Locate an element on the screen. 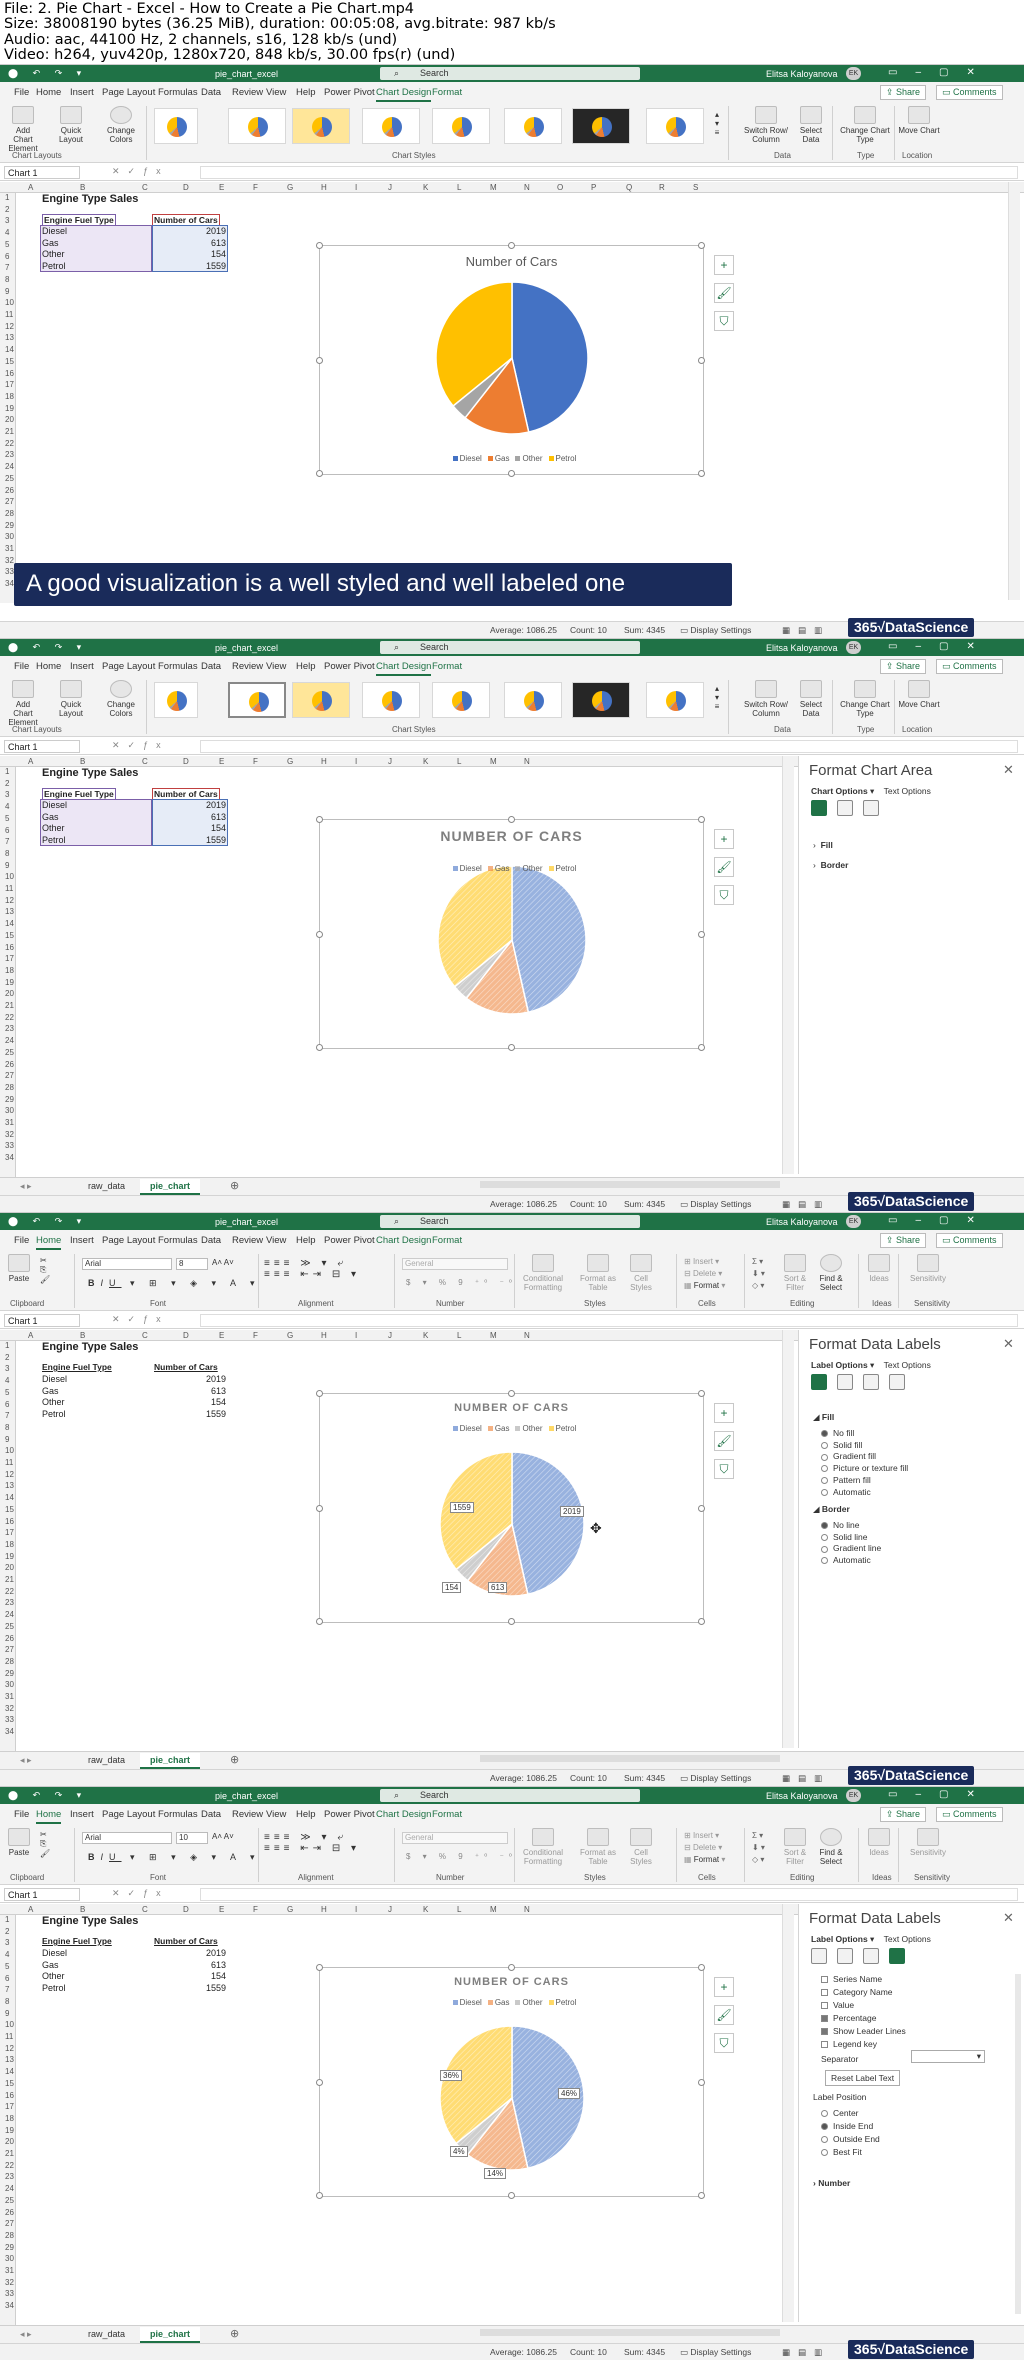 This screenshot has width=1024, height=2369. row-header: 21 is located at coordinates (9, 1579).